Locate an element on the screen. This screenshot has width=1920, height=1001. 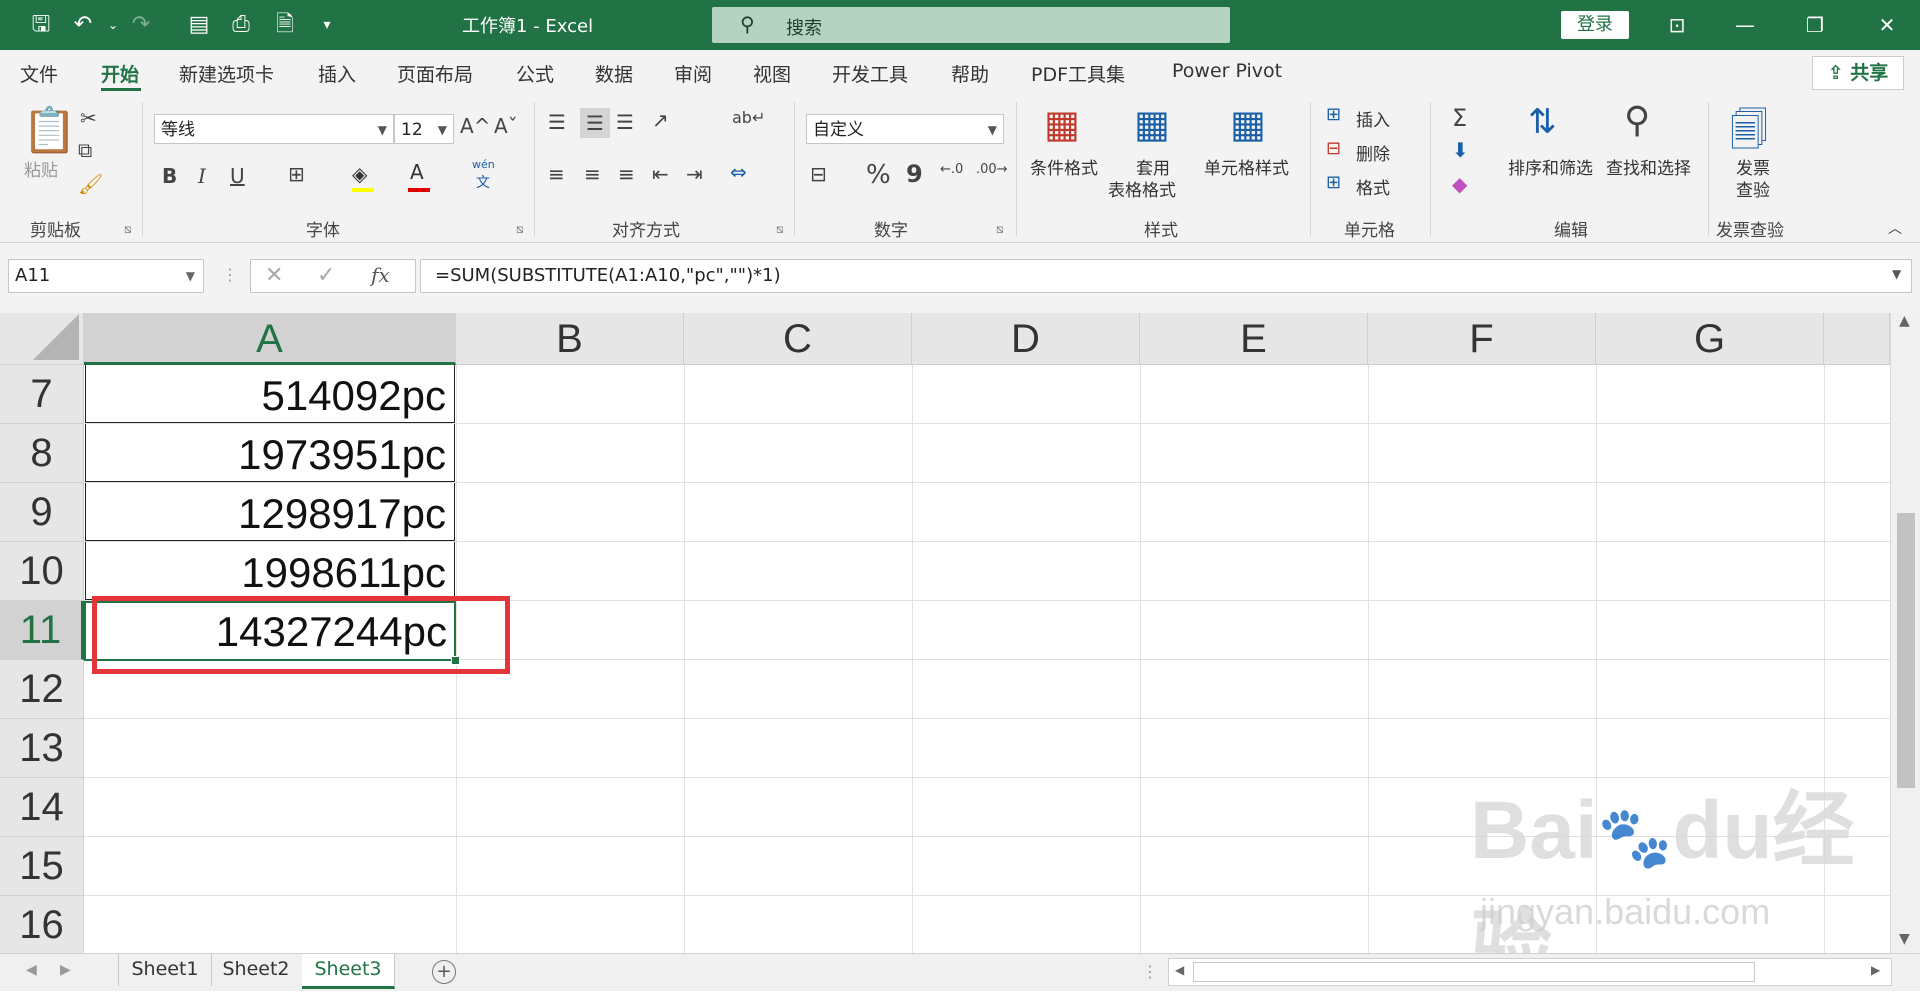
row-header: 8 is located at coordinates (42, 453).